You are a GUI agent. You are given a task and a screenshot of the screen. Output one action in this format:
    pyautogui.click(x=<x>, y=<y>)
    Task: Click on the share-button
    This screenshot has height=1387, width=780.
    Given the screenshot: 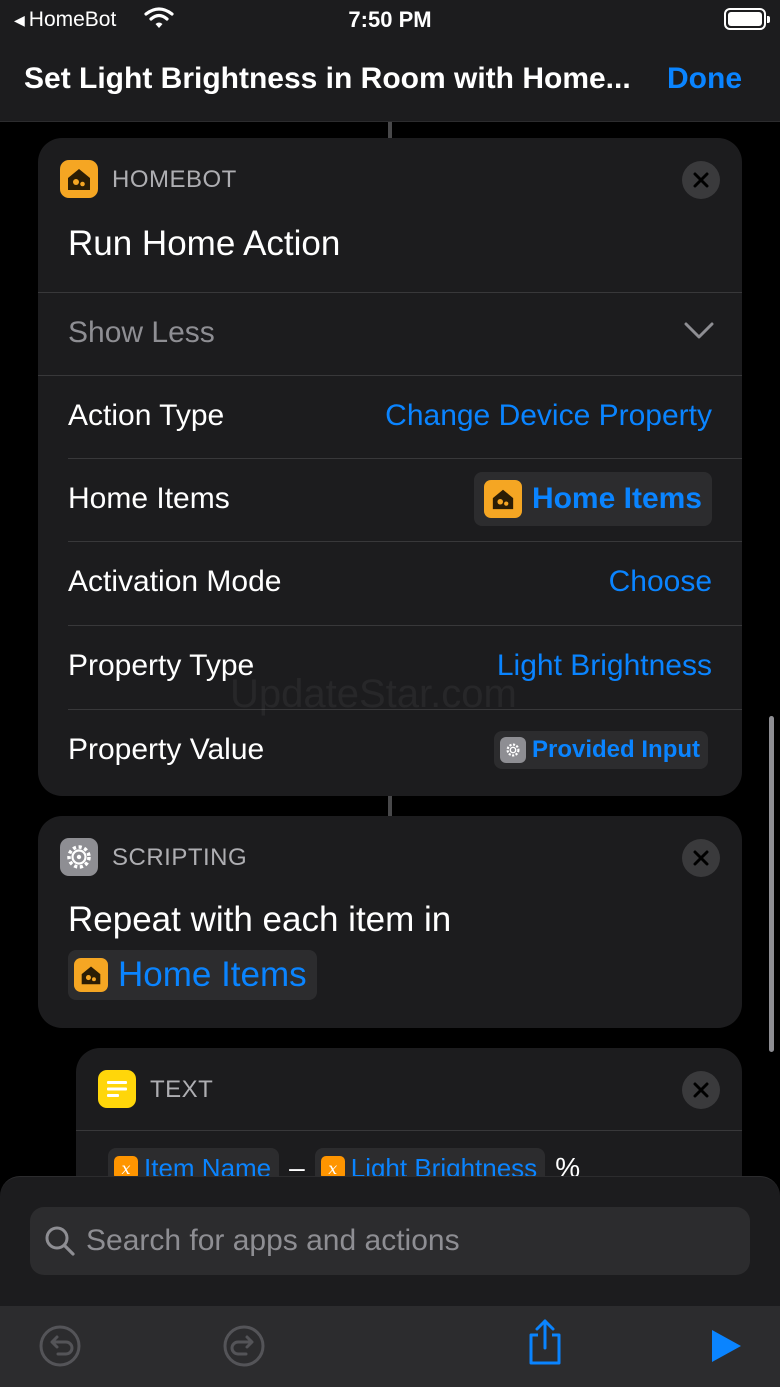 What is the action you would take?
    pyautogui.click(x=545, y=1342)
    